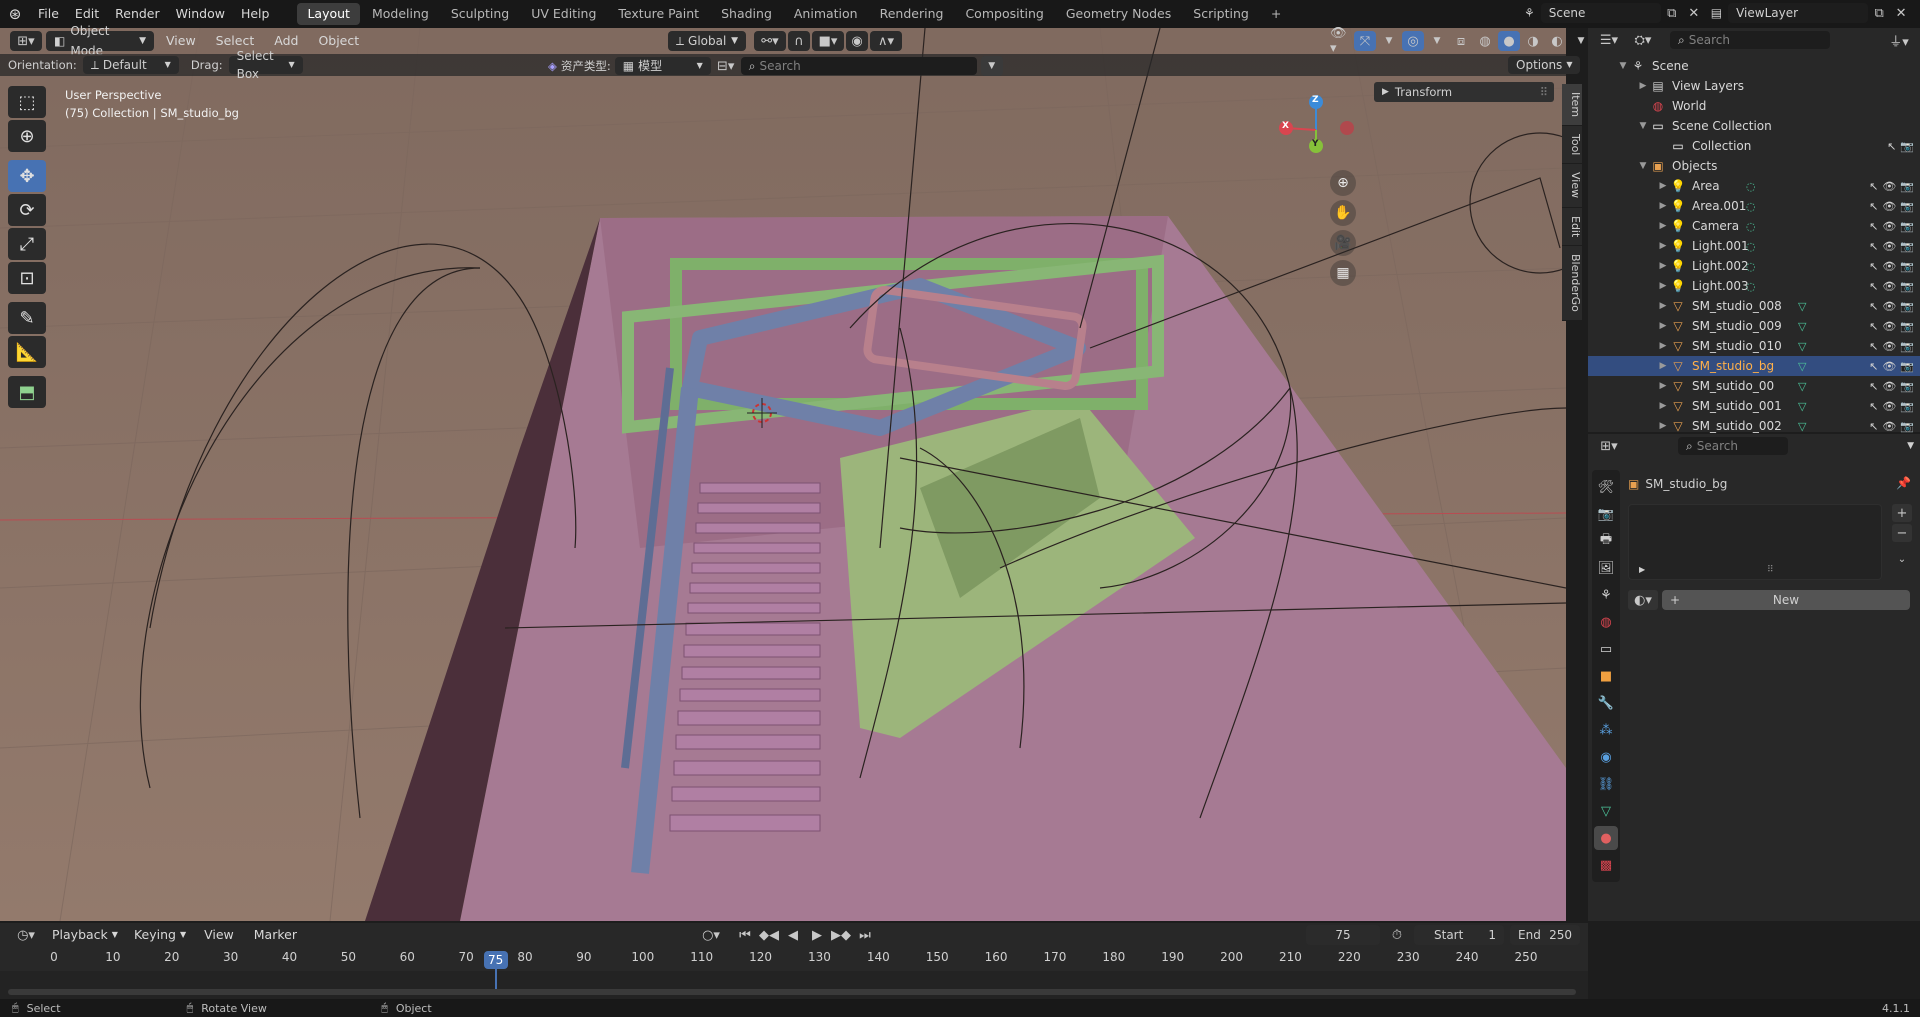 The width and height of the screenshot is (1920, 1017). I want to click on scene-tab-icon: ⚘, so click(1606, 595).